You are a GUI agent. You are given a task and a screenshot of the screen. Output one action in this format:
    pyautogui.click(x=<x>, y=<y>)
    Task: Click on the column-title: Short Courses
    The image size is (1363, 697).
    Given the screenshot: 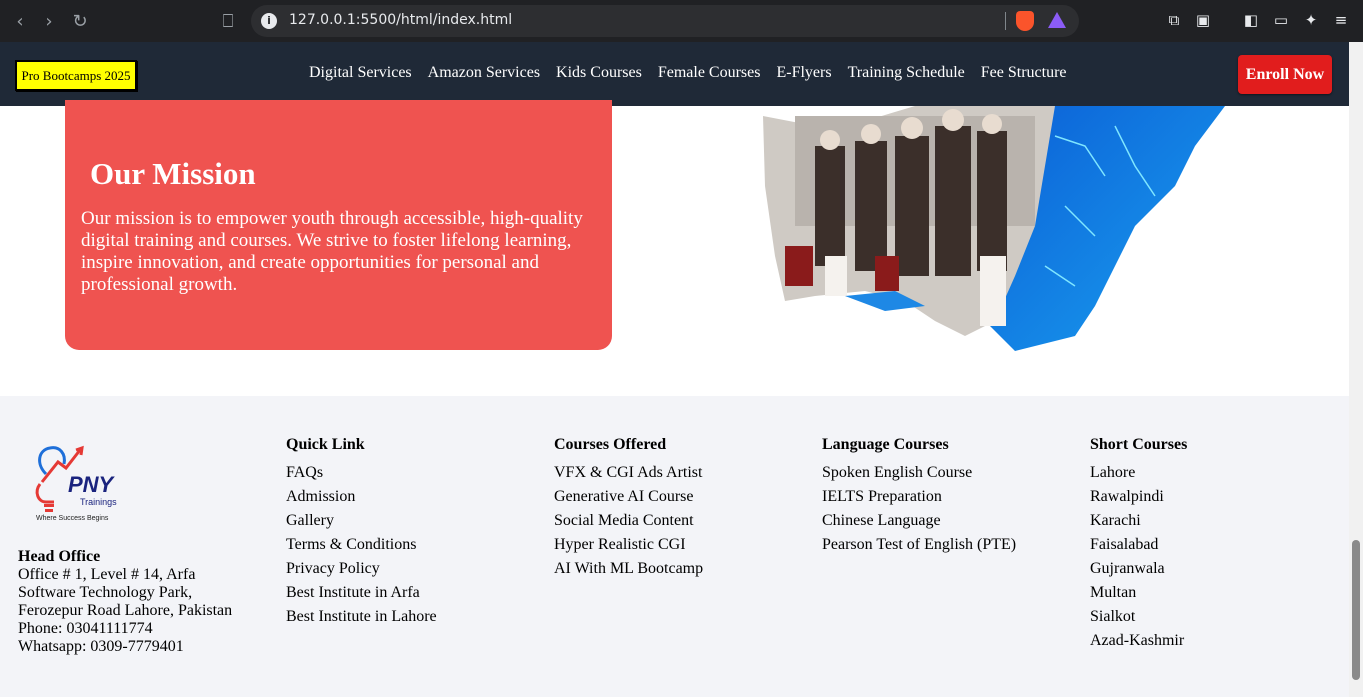 What is the action you would take?
    pyautogui.click(x=1139, y=444)
    